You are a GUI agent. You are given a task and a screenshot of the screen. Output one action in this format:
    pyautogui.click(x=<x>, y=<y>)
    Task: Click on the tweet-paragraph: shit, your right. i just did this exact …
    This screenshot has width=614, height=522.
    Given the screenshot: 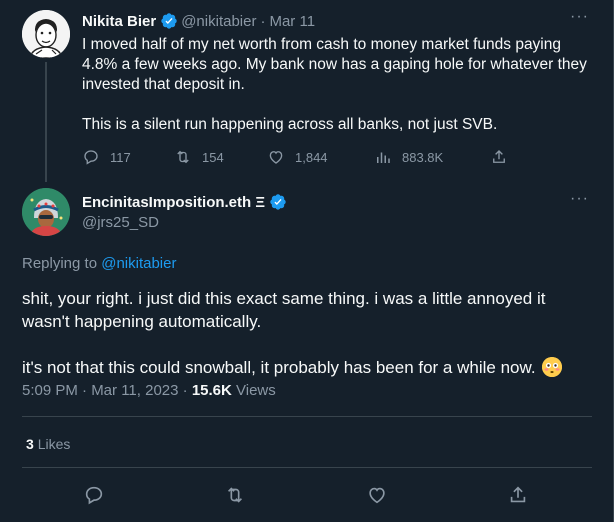 What is the action you would take?
    pyautogui.click(x=284, y=310)
    